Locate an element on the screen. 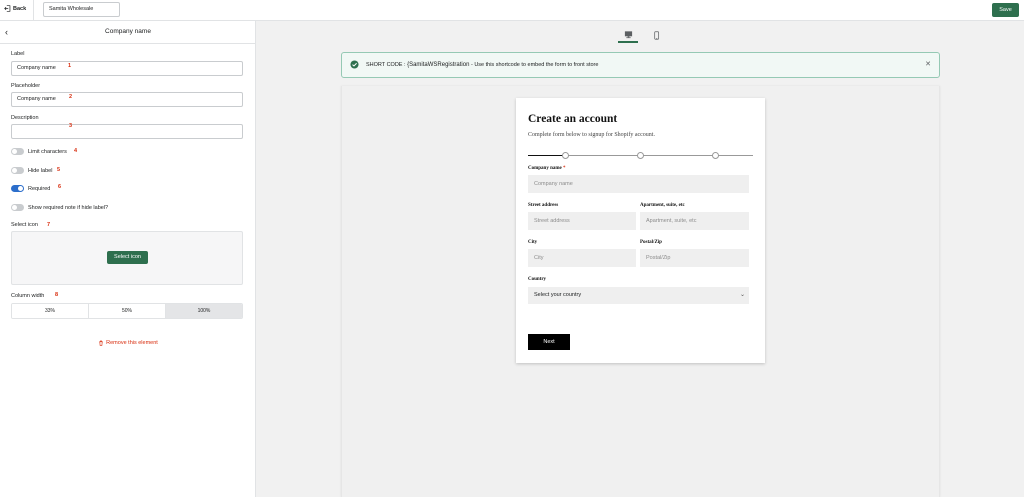 This screenshot has height=497, width=1024. postal-label: Postal/Zip is located at coordinates (651, 242).